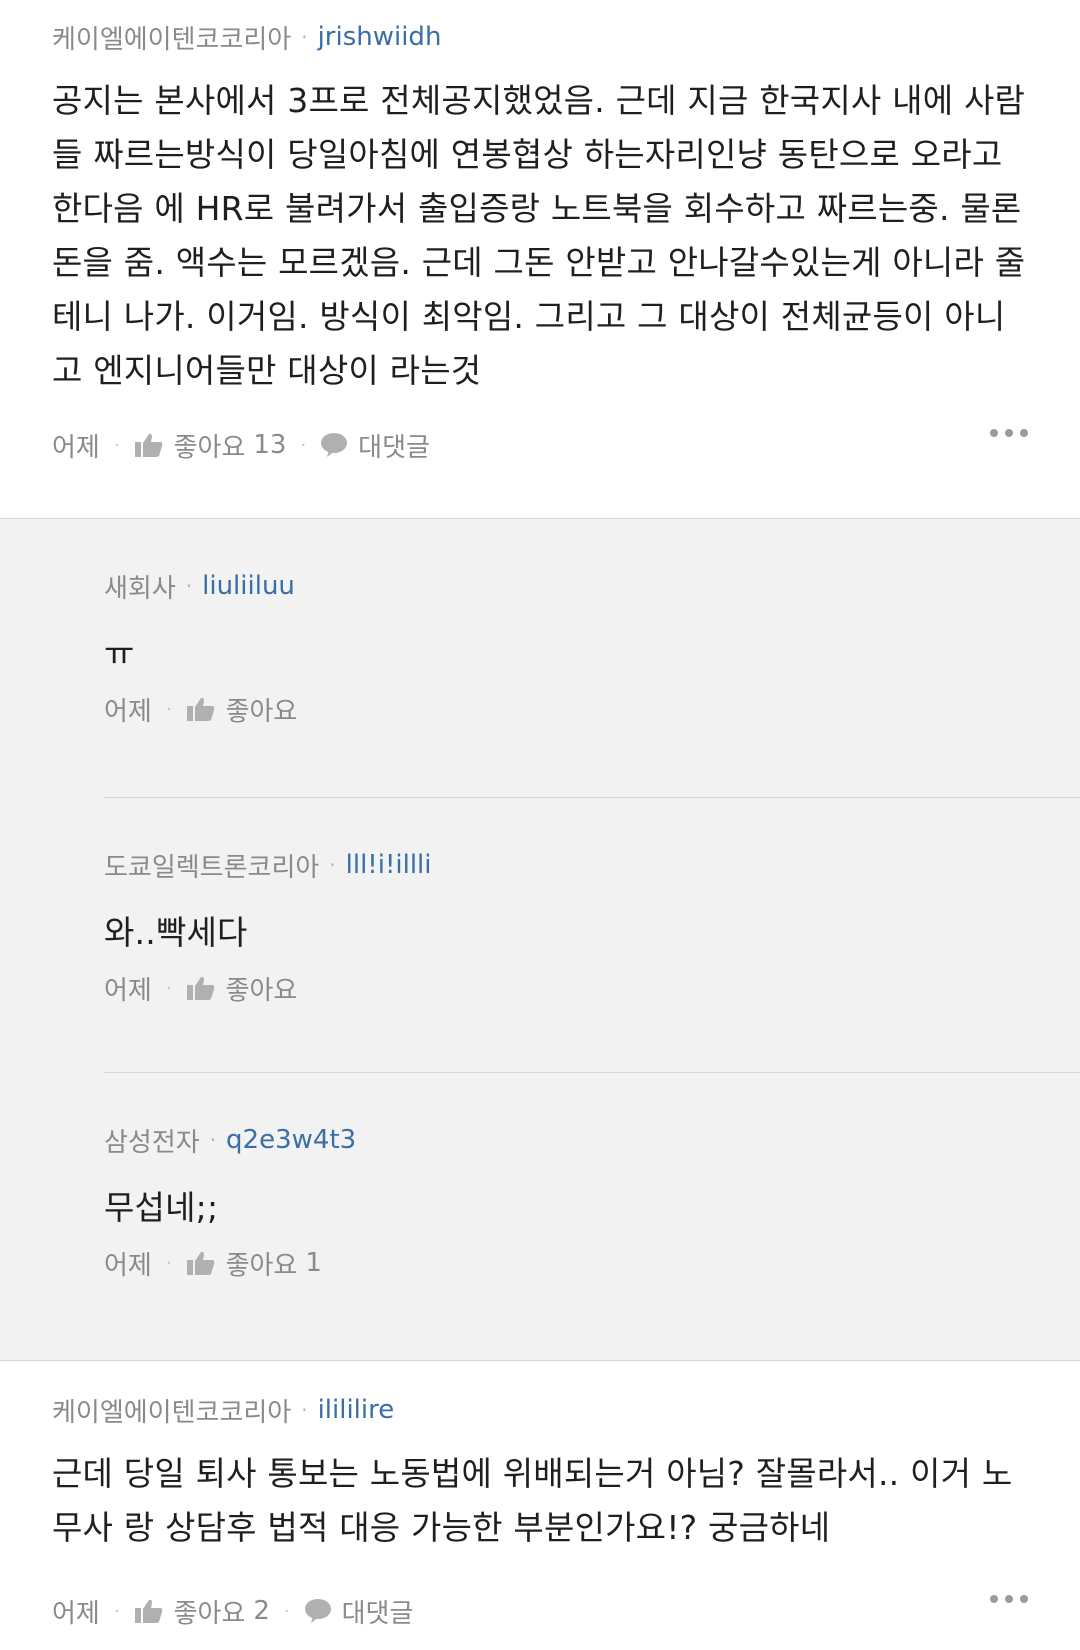 The width and height of the screenshot is (1080, 1650). I want to click on reply-body: 무섭네;;, so click(161, 1207).